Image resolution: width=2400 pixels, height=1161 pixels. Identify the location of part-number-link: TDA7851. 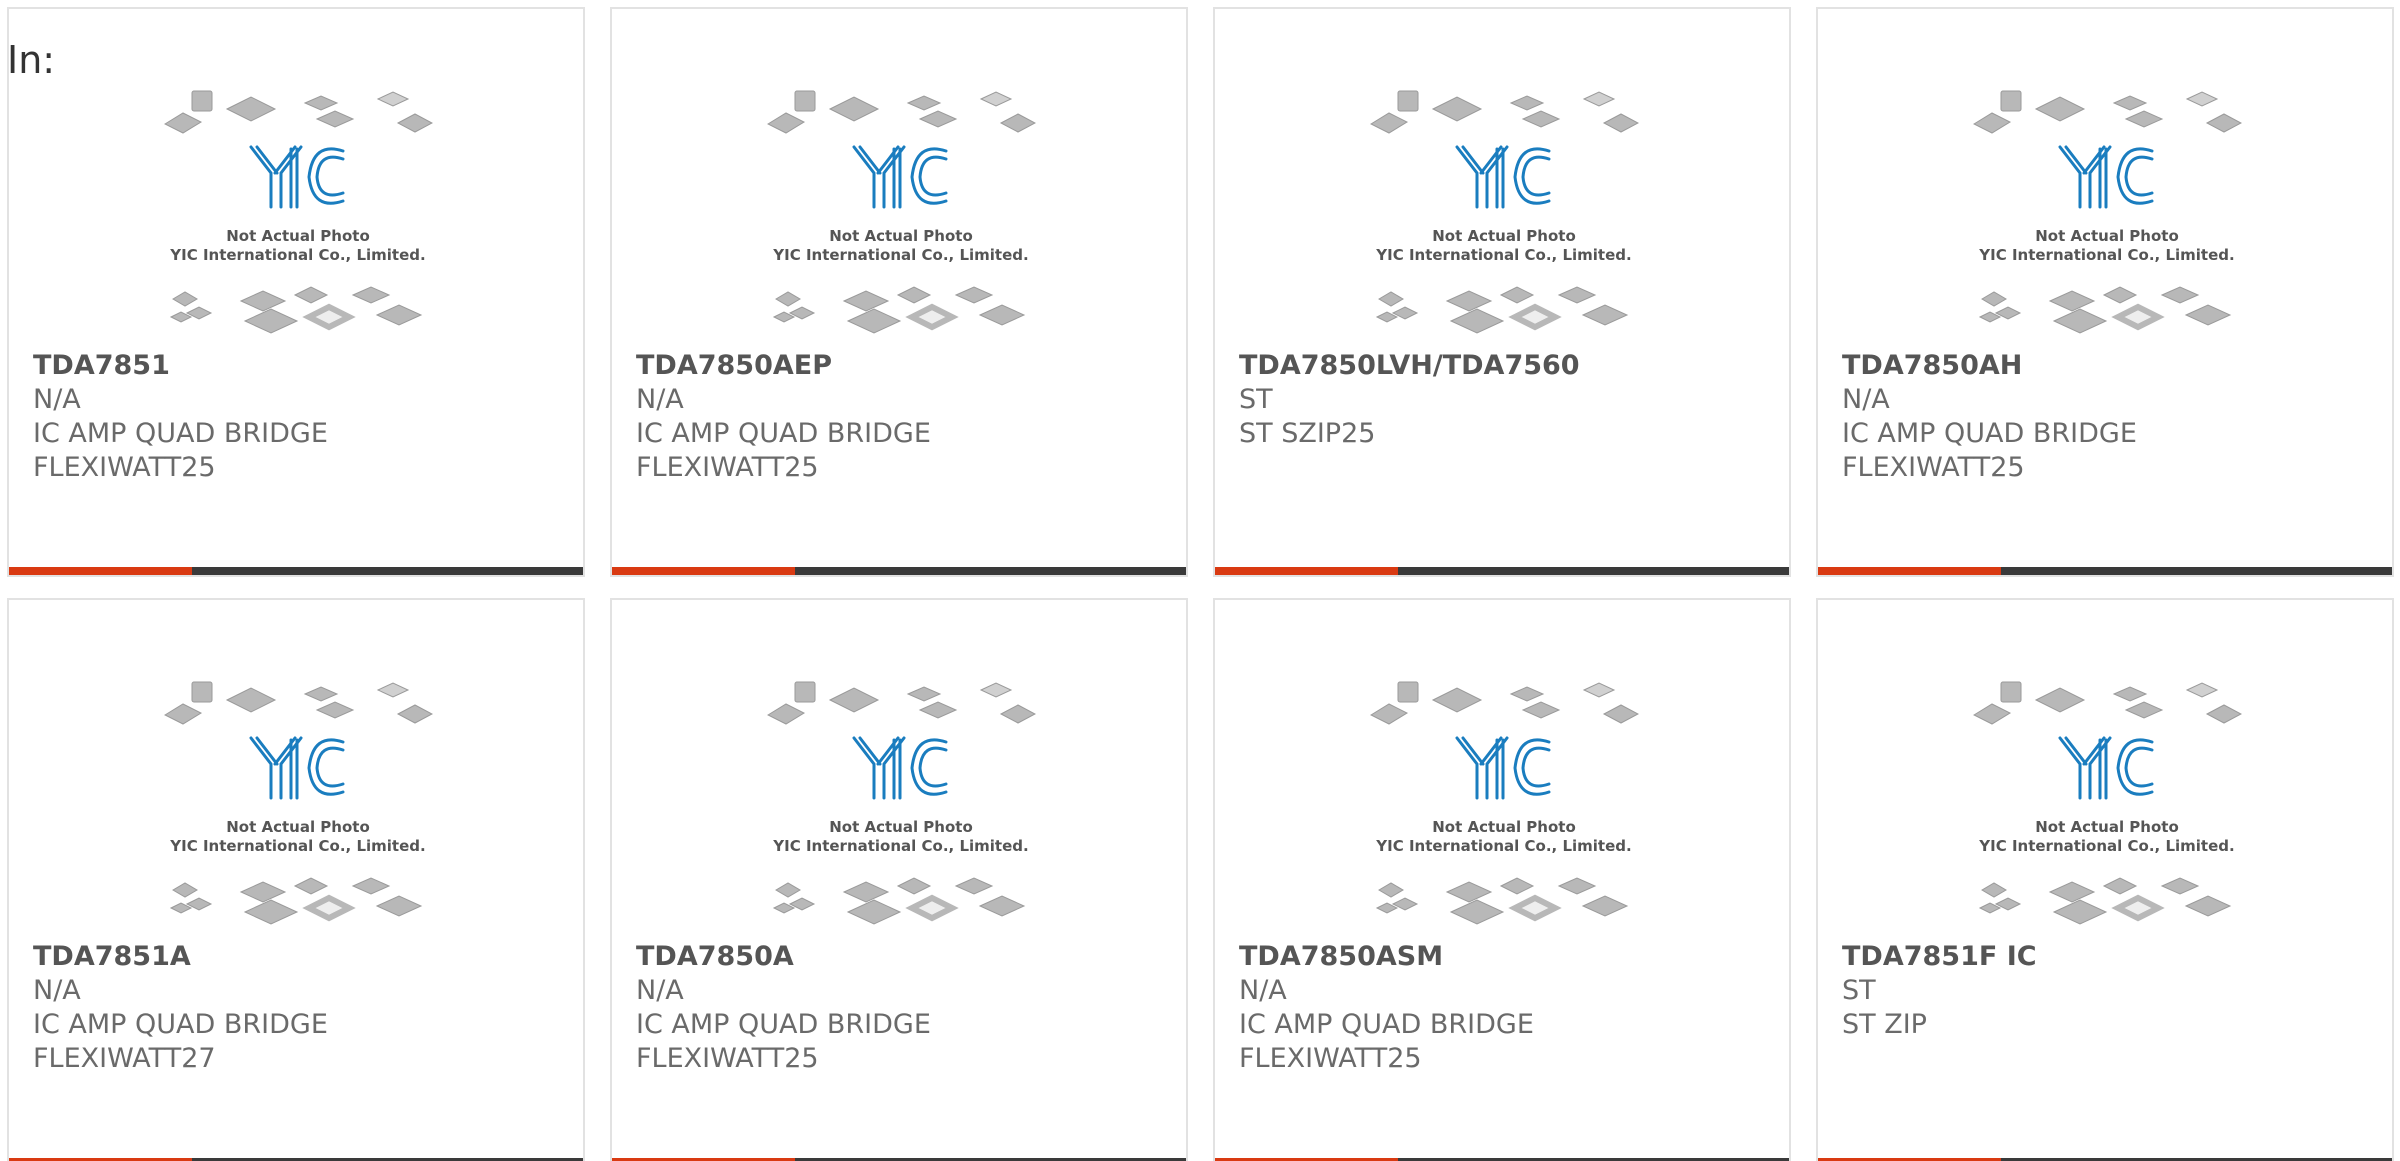
(300, 366).